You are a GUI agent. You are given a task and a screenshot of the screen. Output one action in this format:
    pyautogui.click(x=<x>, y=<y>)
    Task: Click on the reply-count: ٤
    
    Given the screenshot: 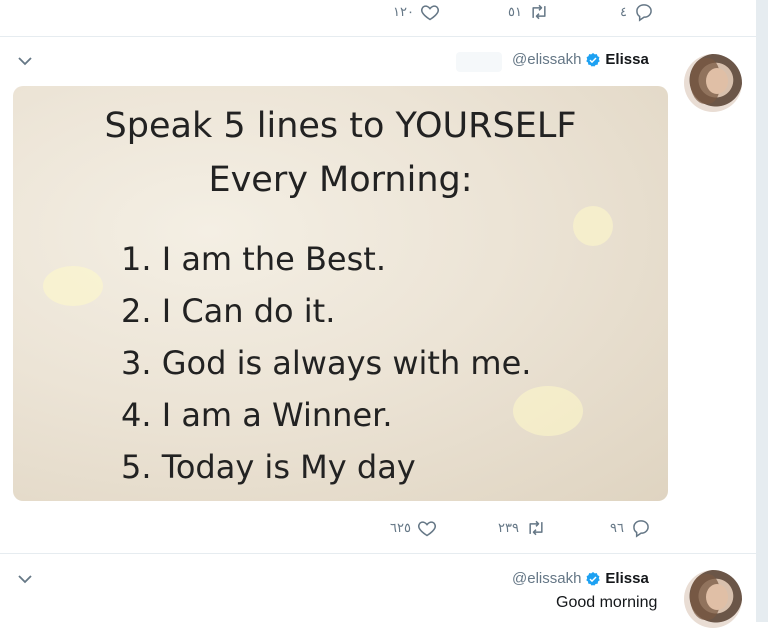 What is the action you would take?
    pyautogui.click(x=623, y=11)
    